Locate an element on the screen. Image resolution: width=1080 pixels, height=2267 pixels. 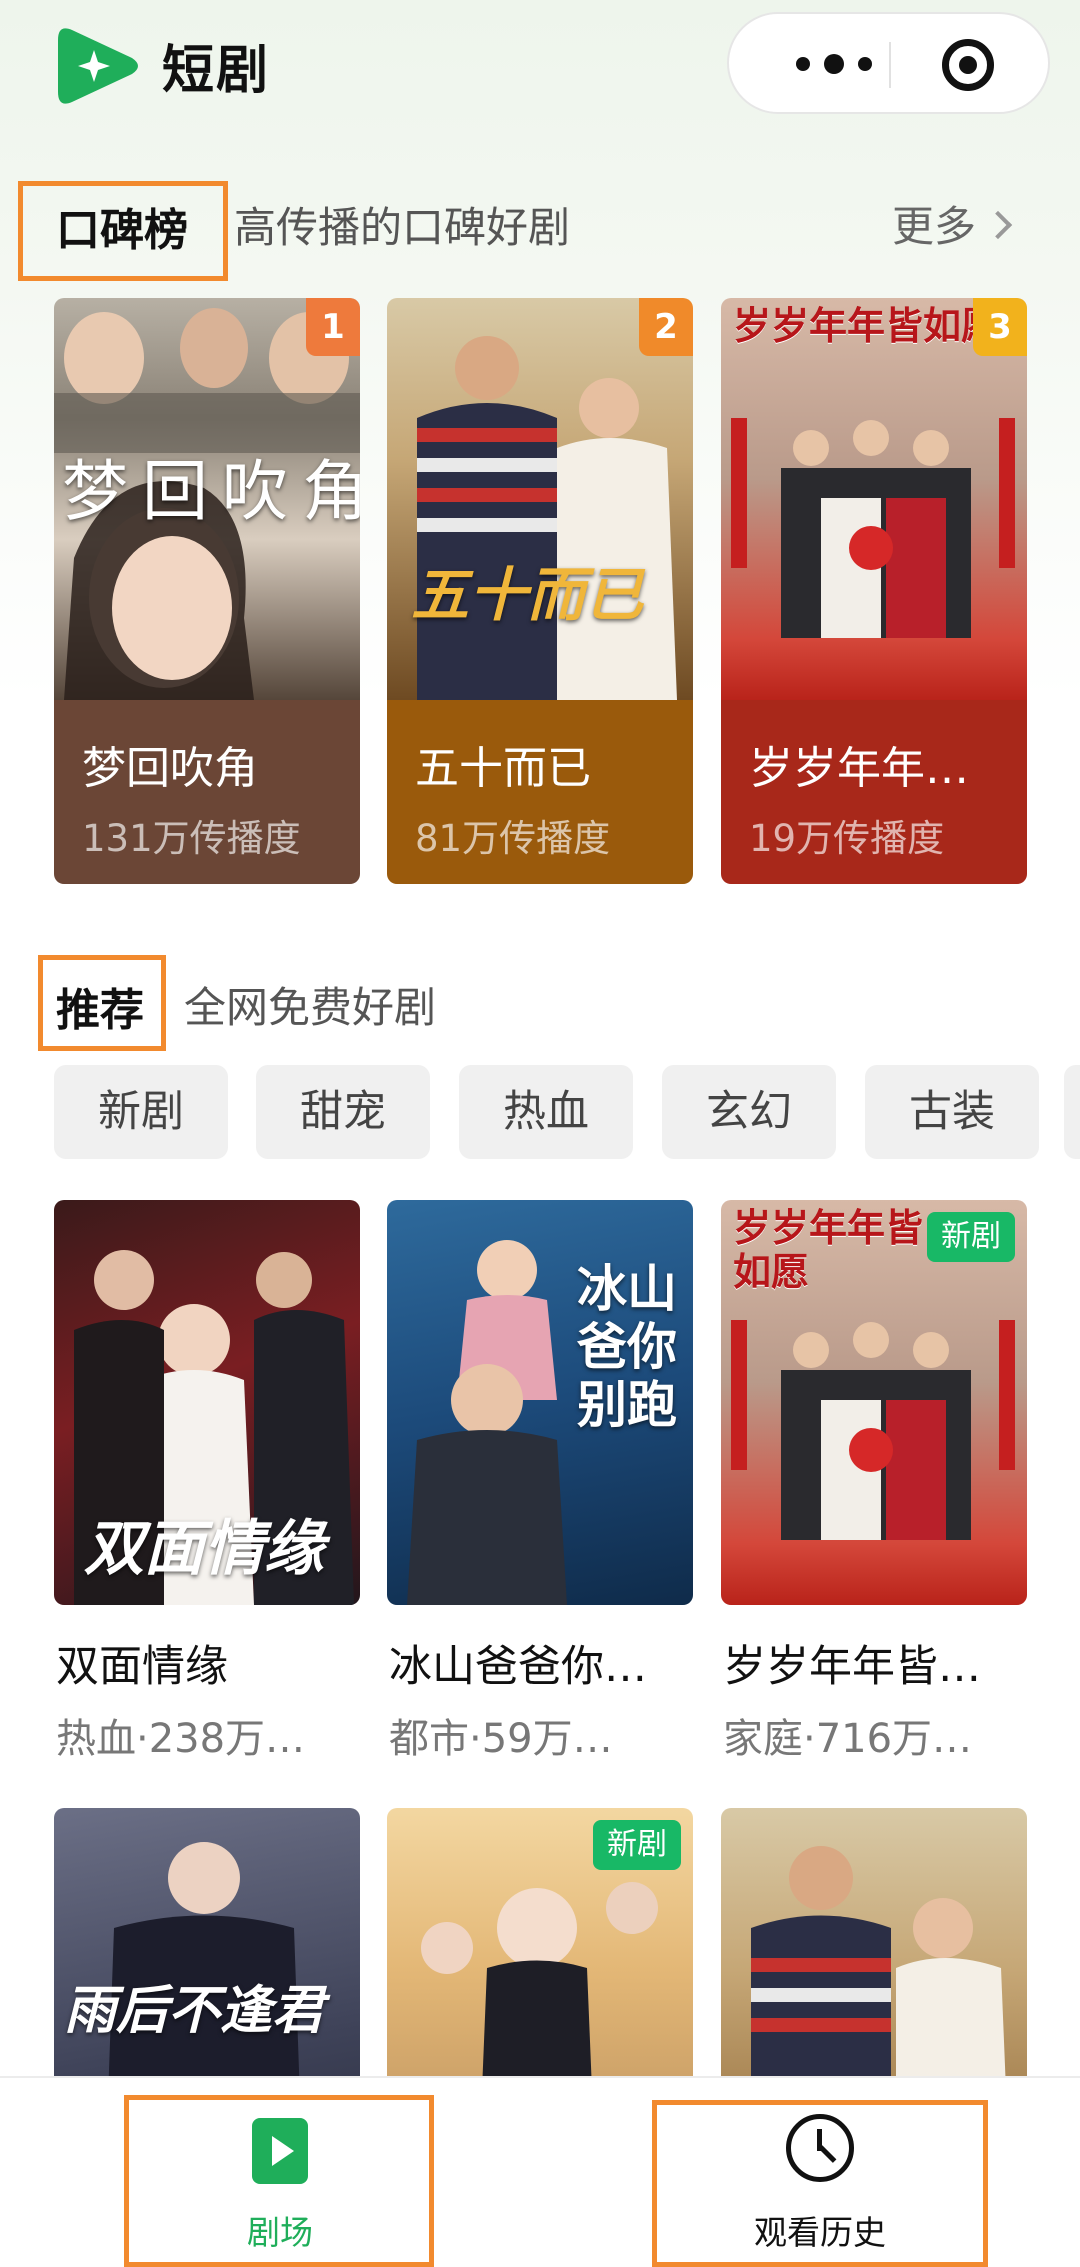
poster-image: 岁岁年年皆如愿 is located at coordinates (874, 499).